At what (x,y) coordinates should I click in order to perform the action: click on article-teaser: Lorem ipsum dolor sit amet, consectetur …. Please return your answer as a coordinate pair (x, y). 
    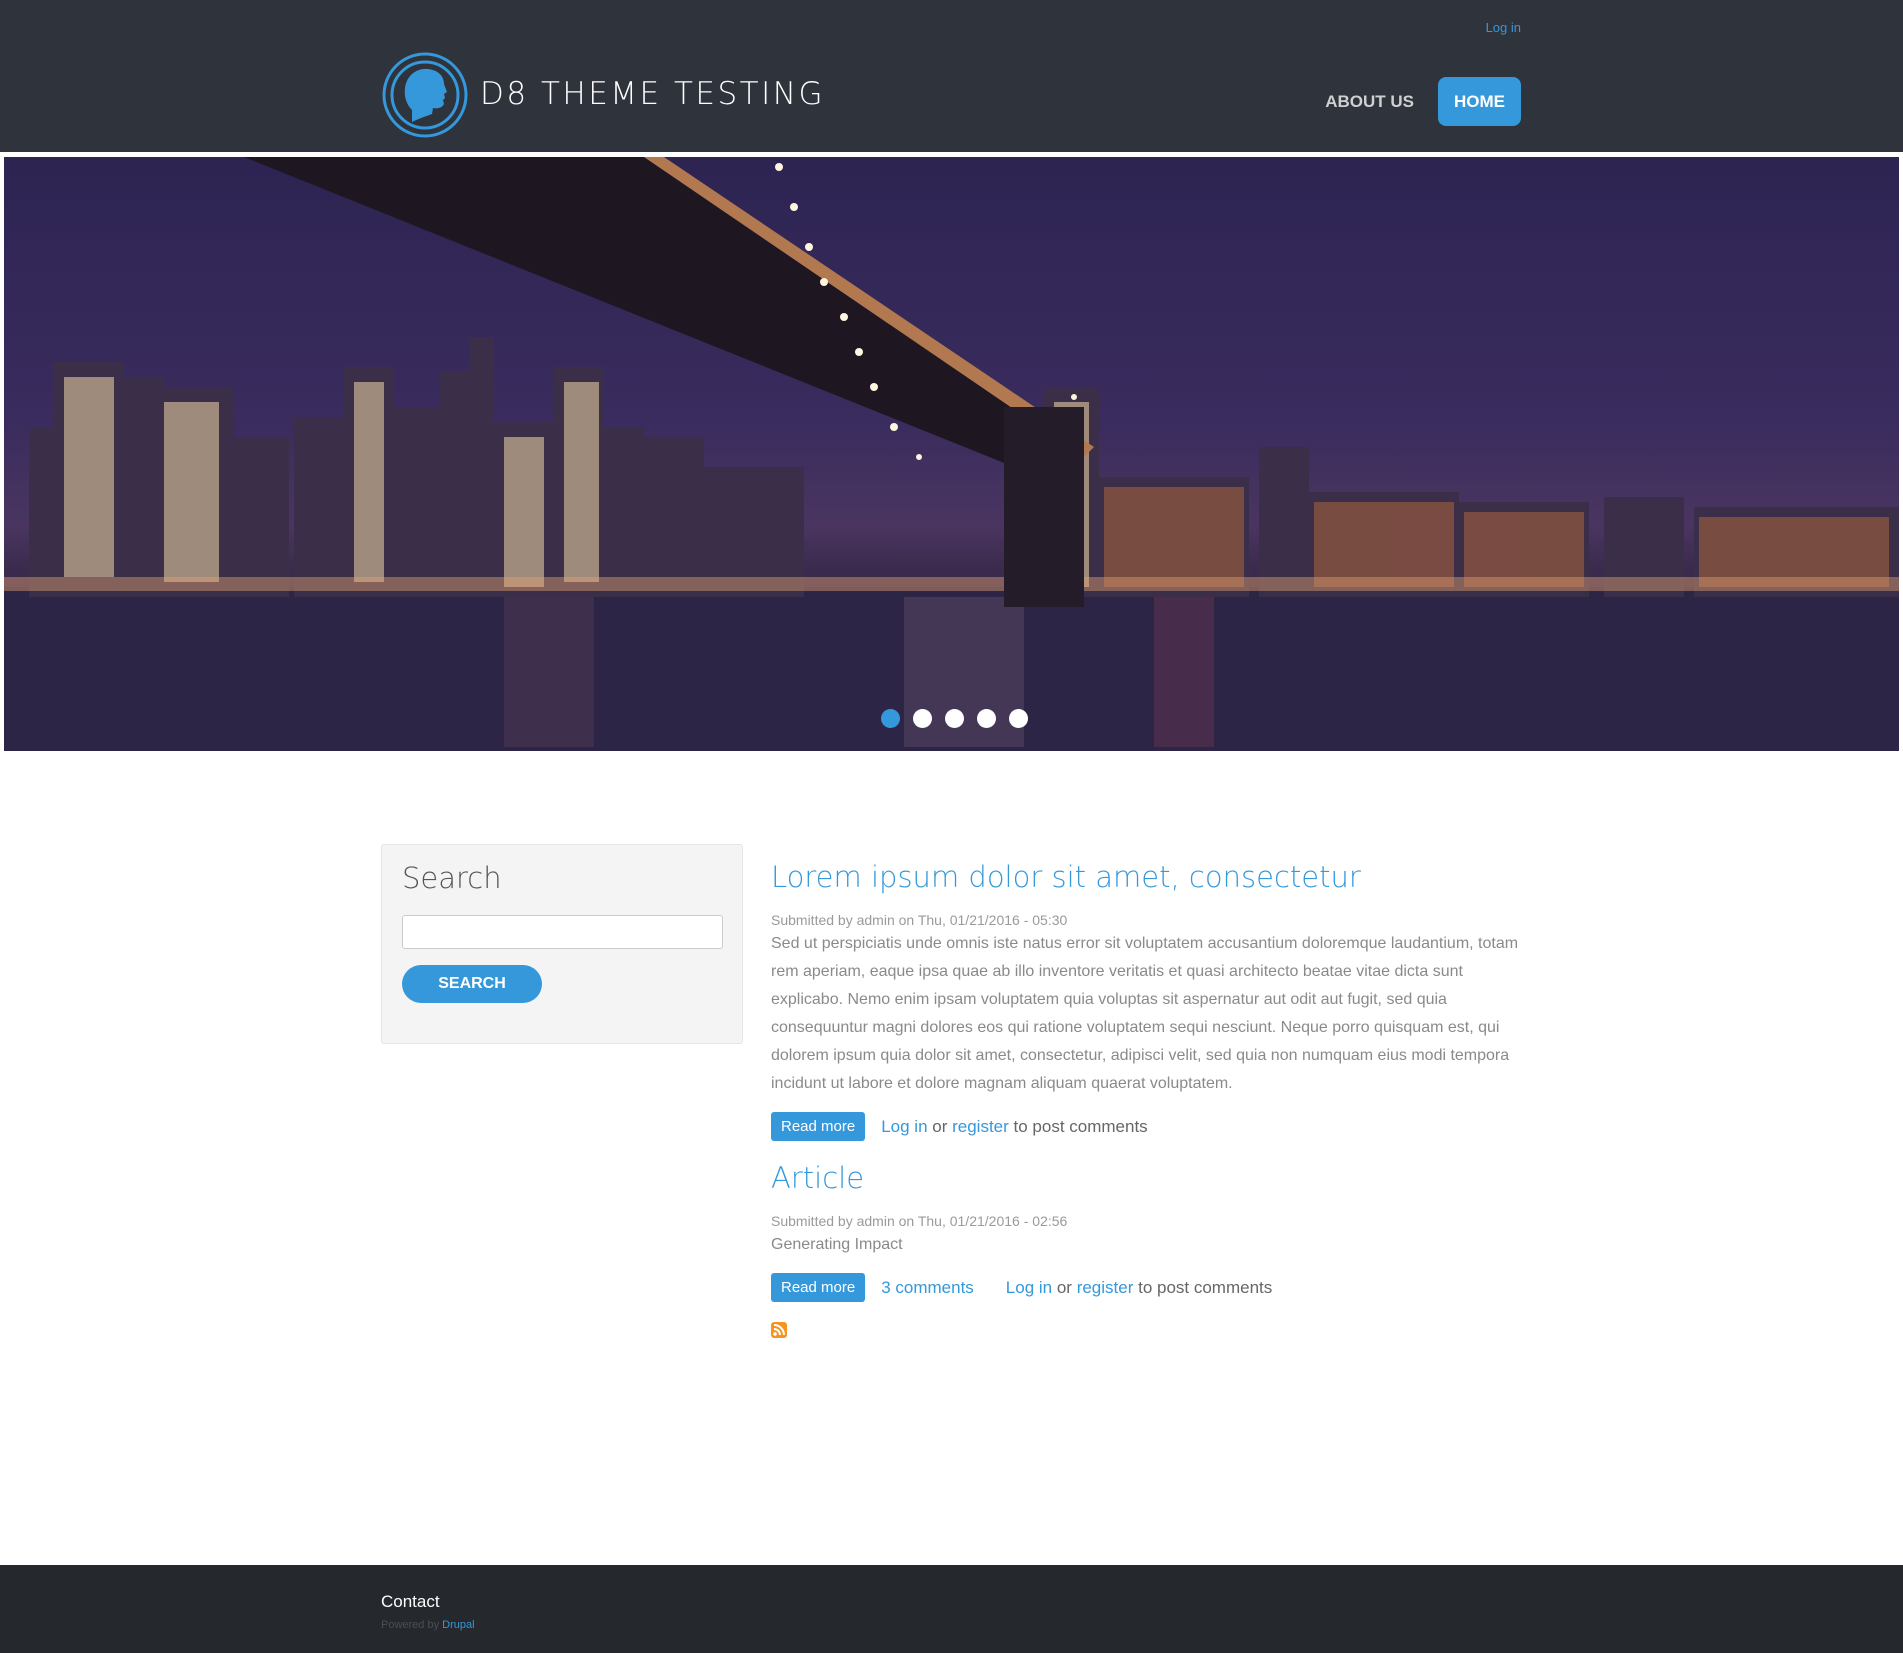
    Looking at the image, I should click on (1148, 1000).